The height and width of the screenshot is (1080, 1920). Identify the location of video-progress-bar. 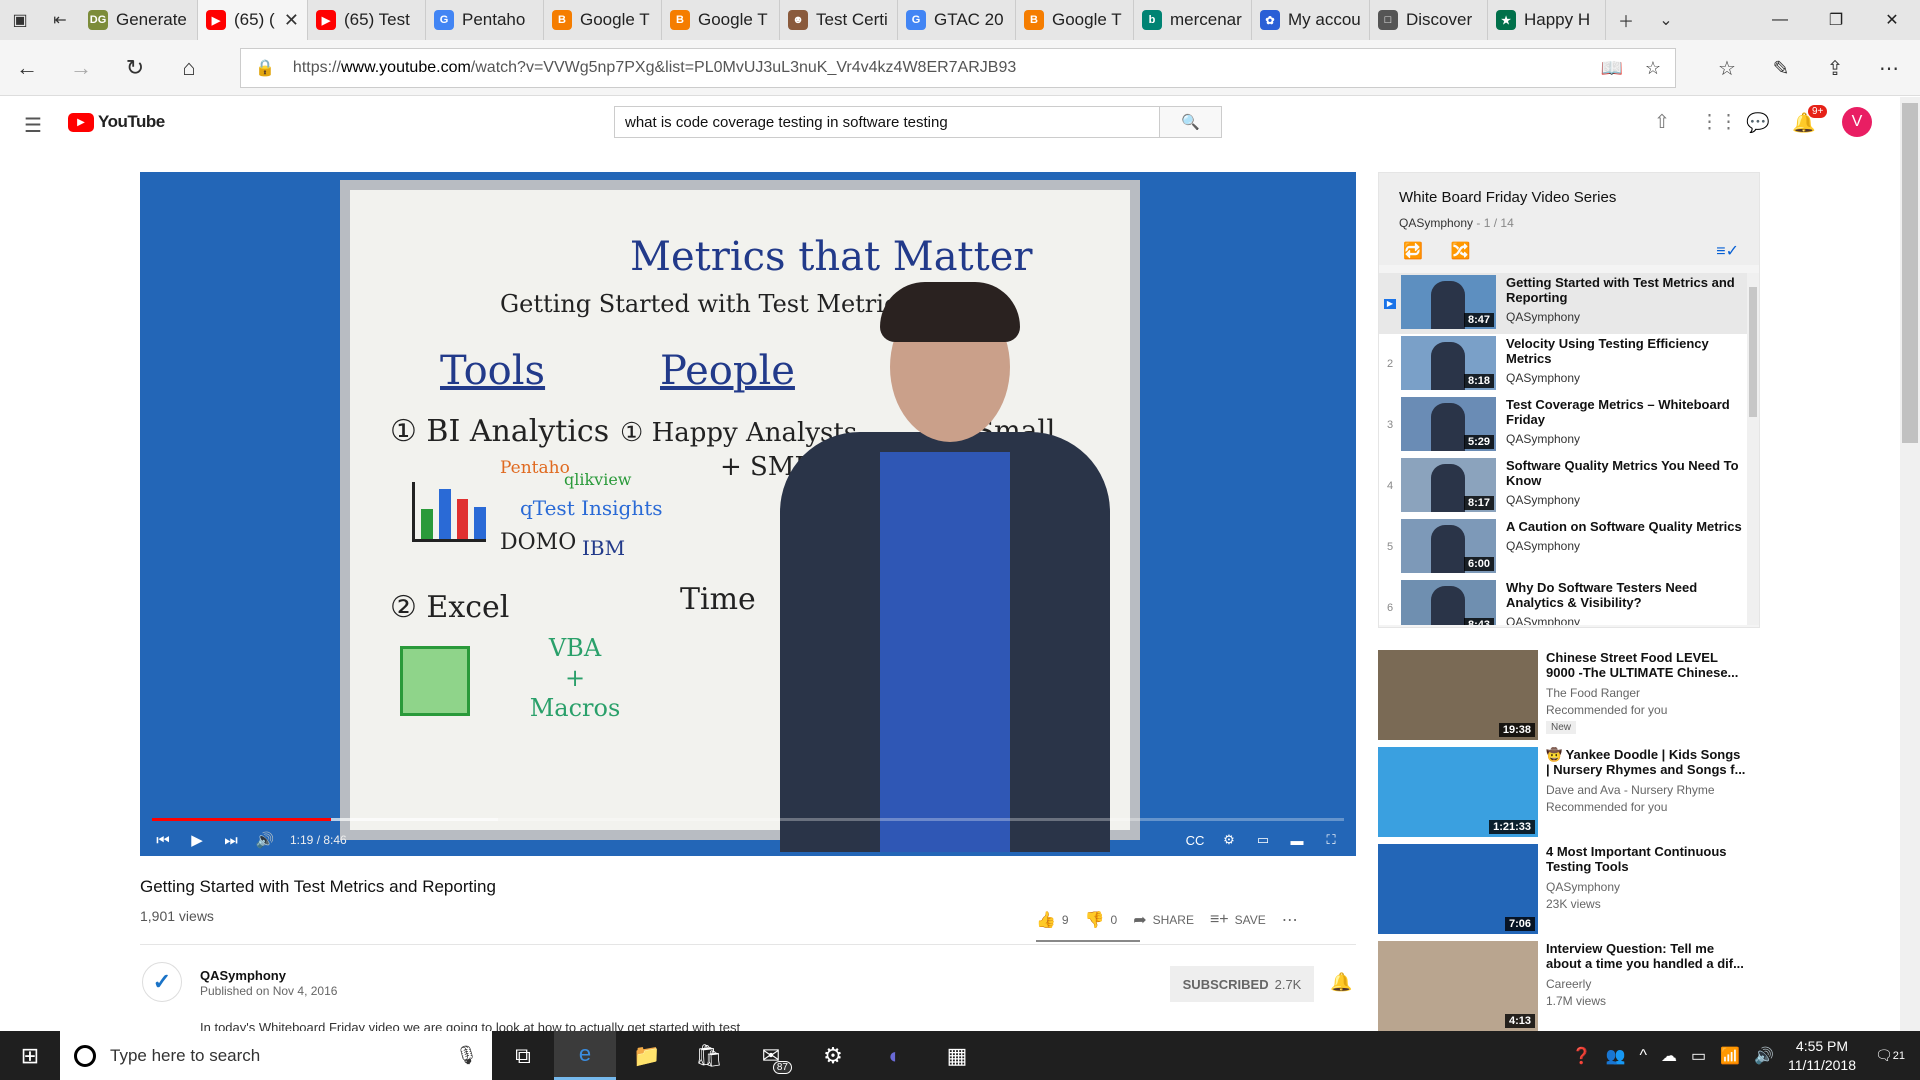
(748, 819).